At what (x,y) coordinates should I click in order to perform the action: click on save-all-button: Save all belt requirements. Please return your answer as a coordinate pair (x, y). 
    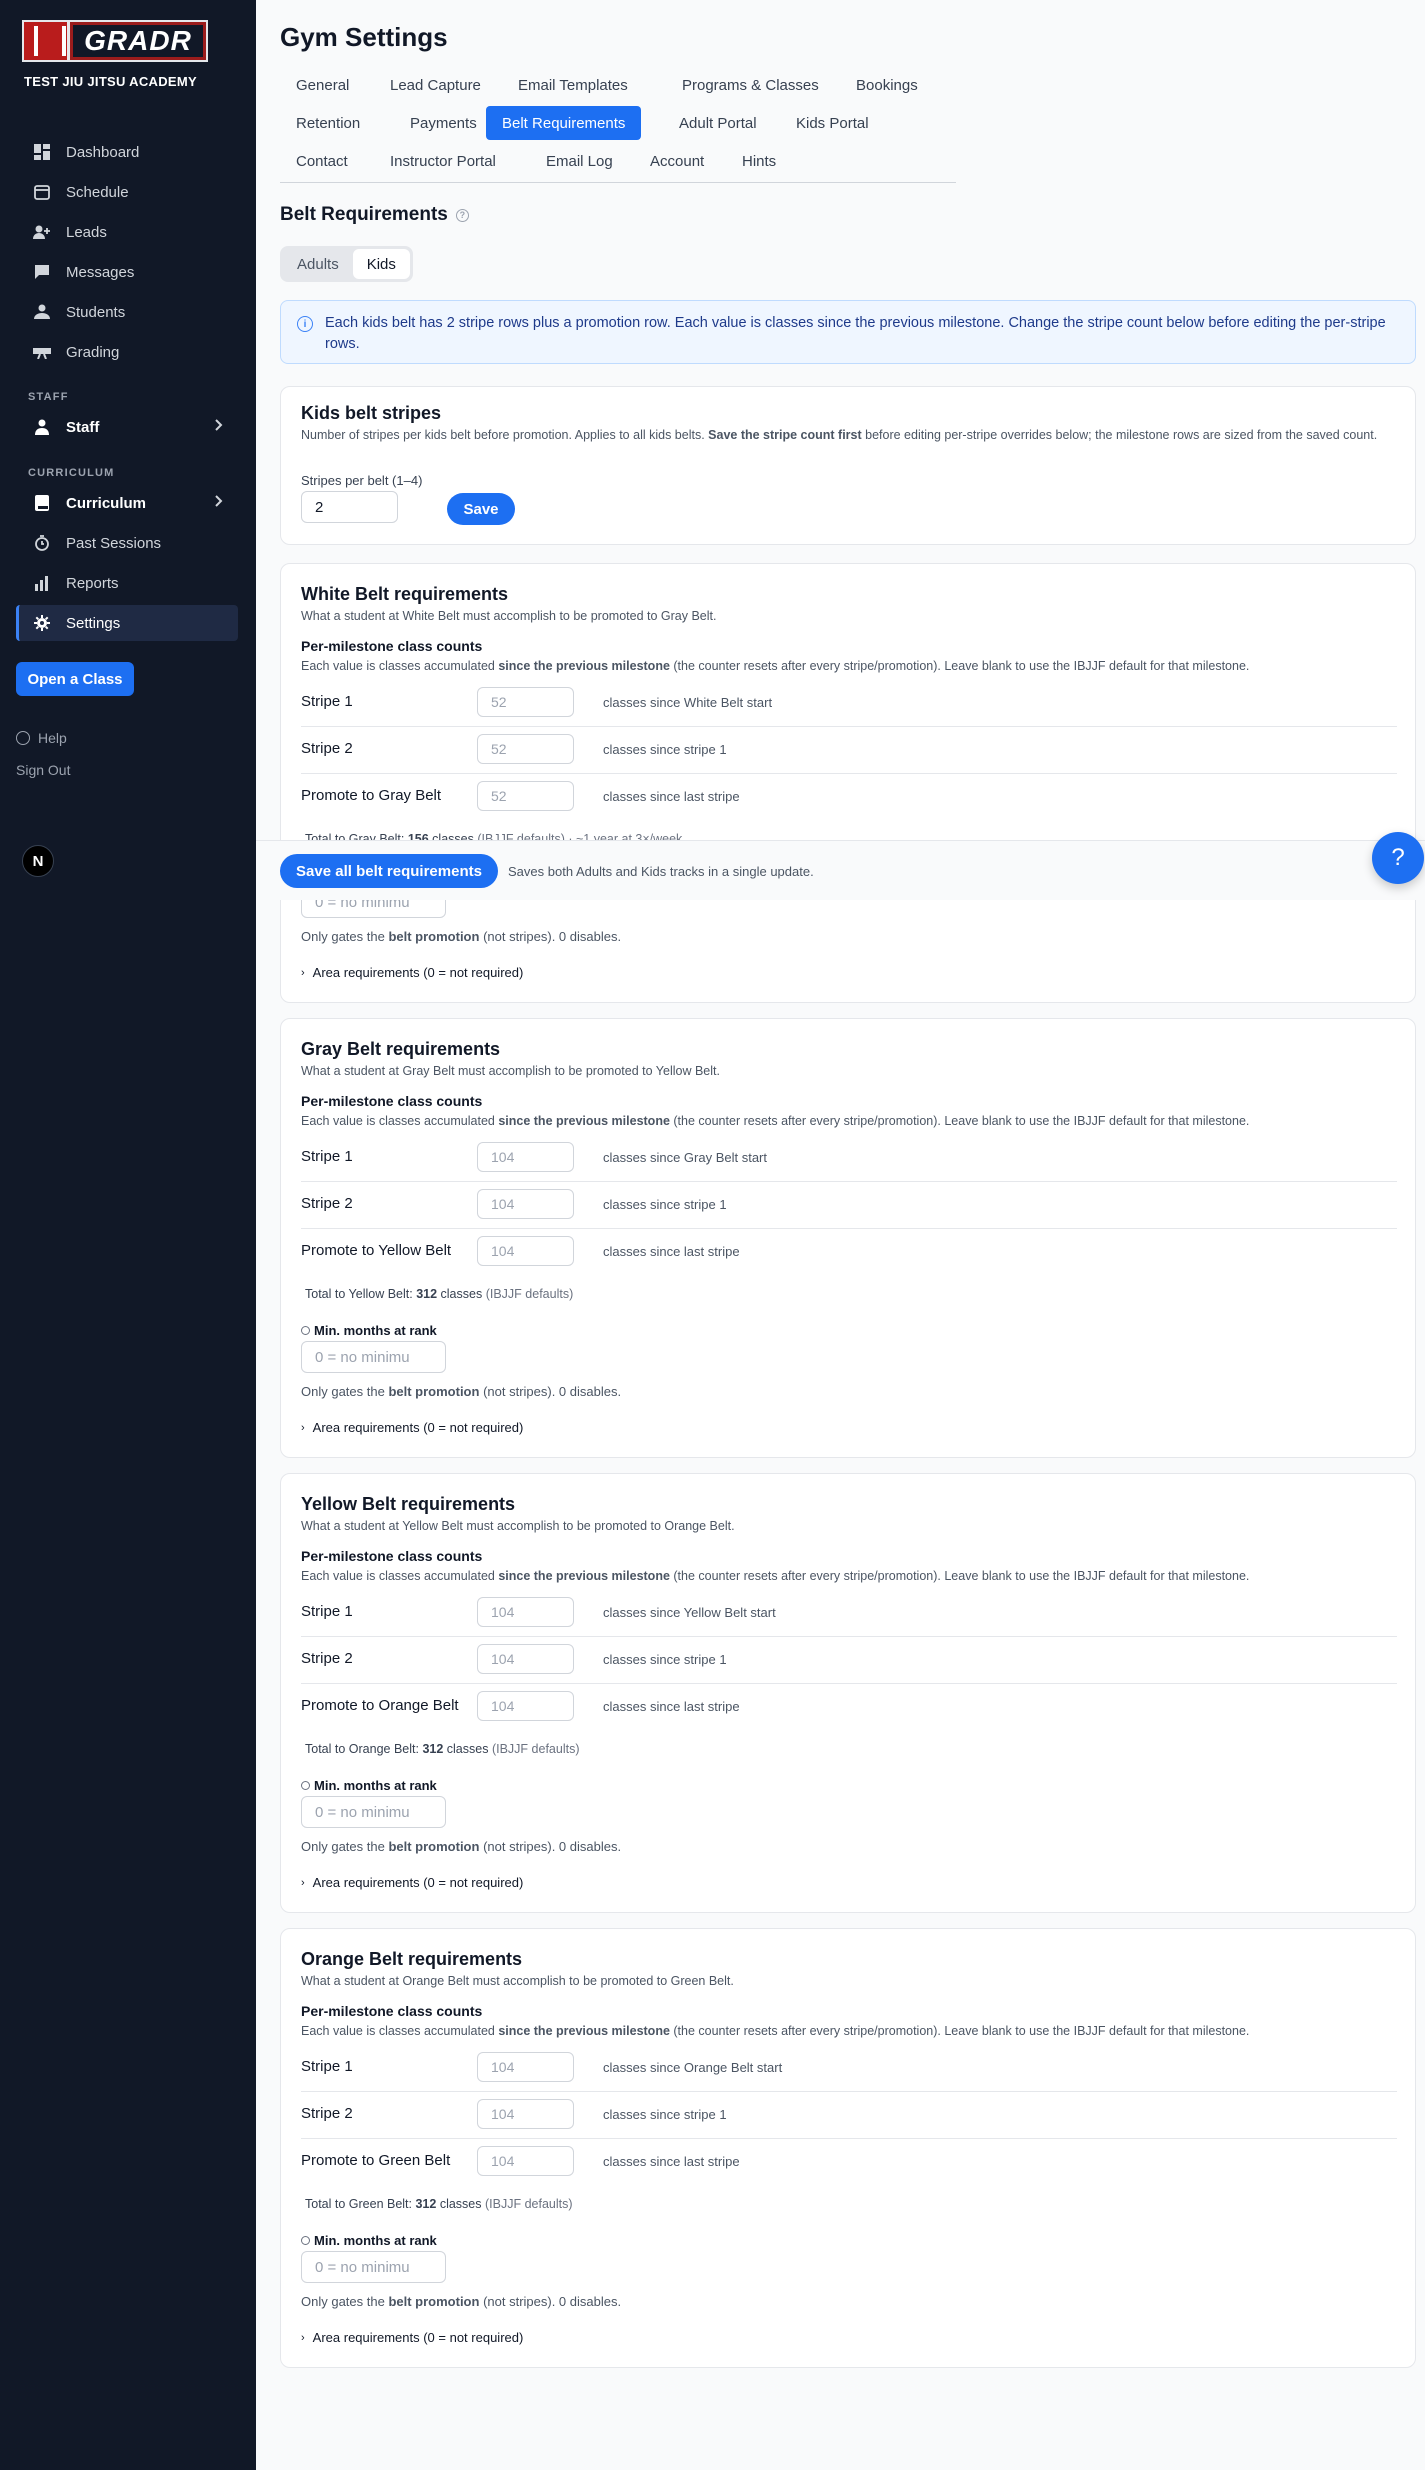
    Looking at the image, I should click on (389, 871).